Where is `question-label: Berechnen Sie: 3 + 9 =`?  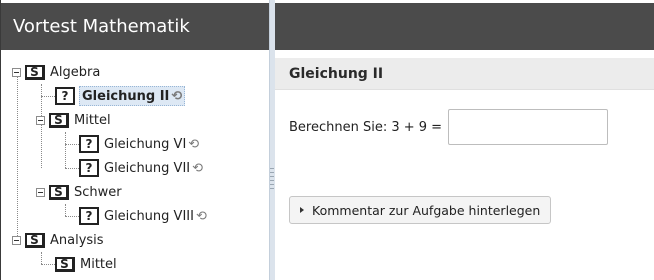 question-label: Berechnen Sie: 3 + 9 = is located at coordinates (366, 127).